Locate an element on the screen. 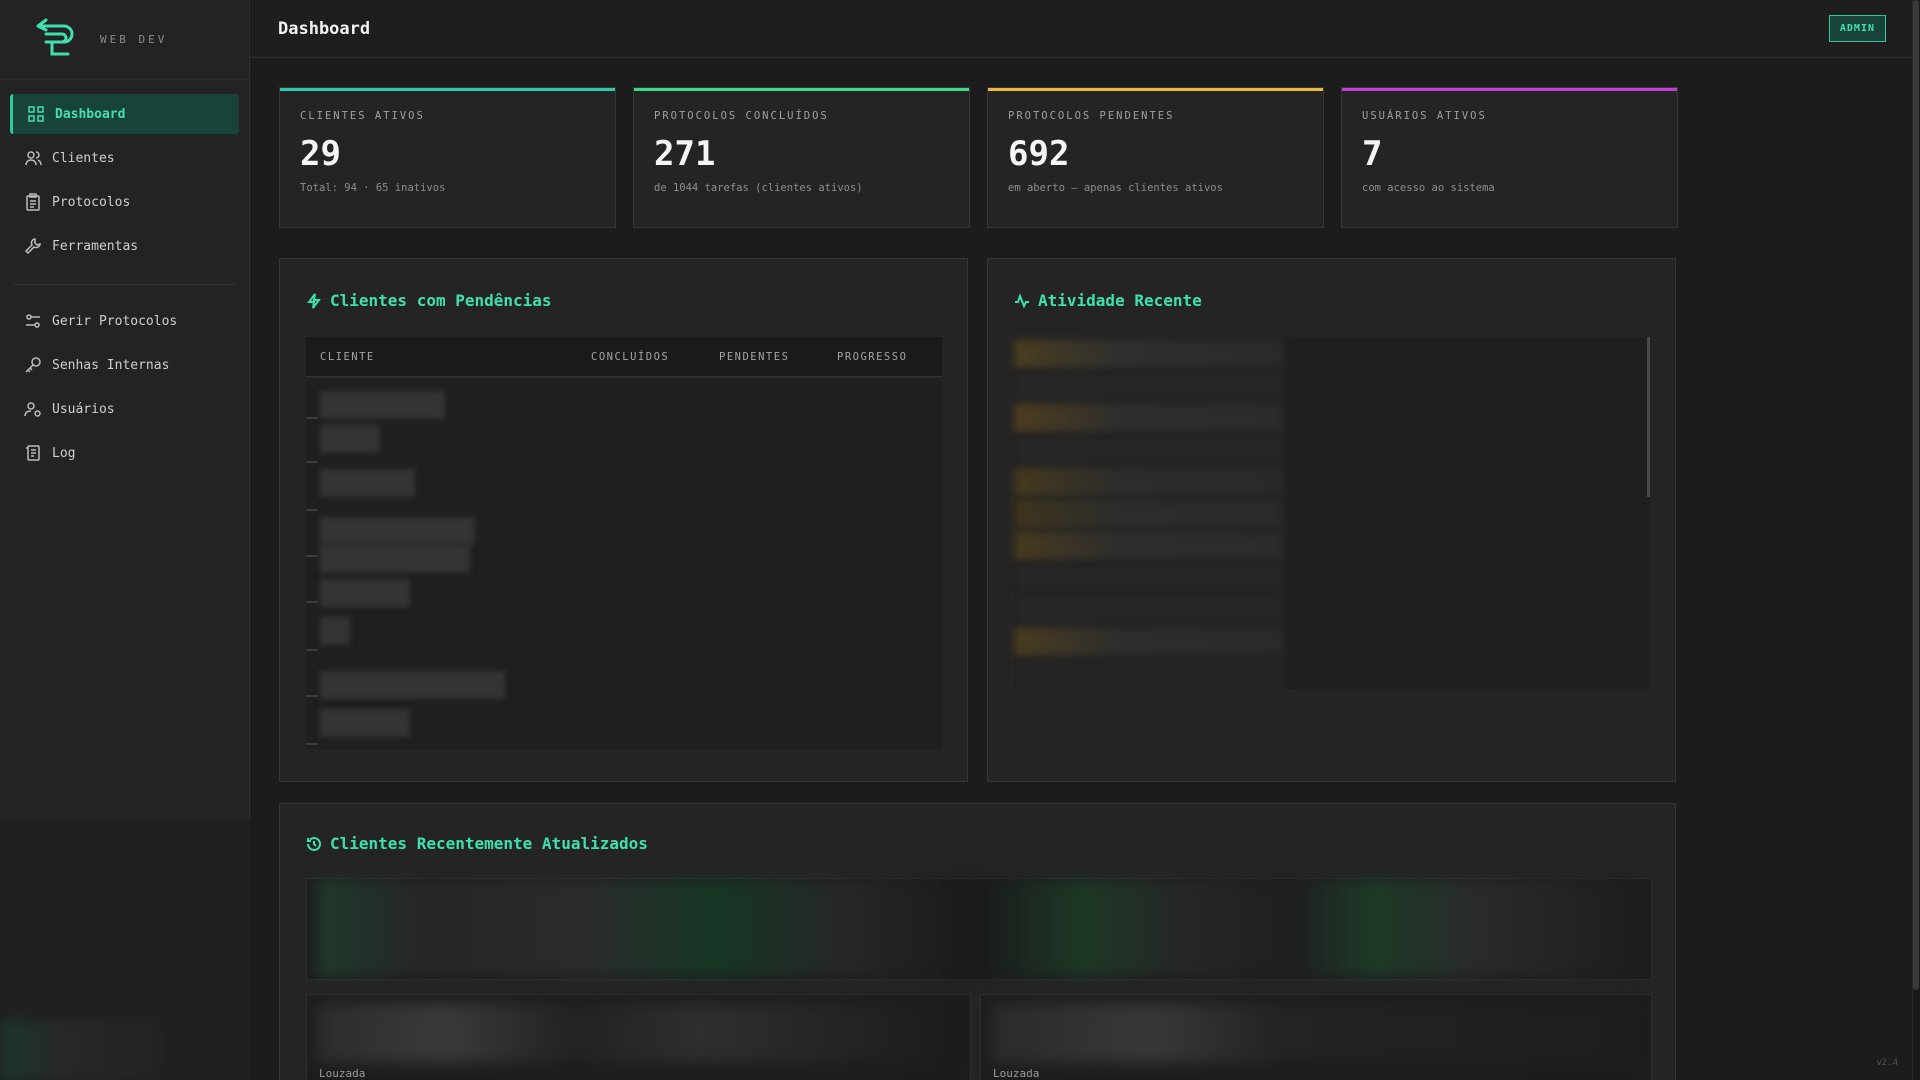 Image resolution: width=1920 pixels, height=1080 pixels. panel-title-text: Clientes com Pendências is located at coordinates (441, 300).